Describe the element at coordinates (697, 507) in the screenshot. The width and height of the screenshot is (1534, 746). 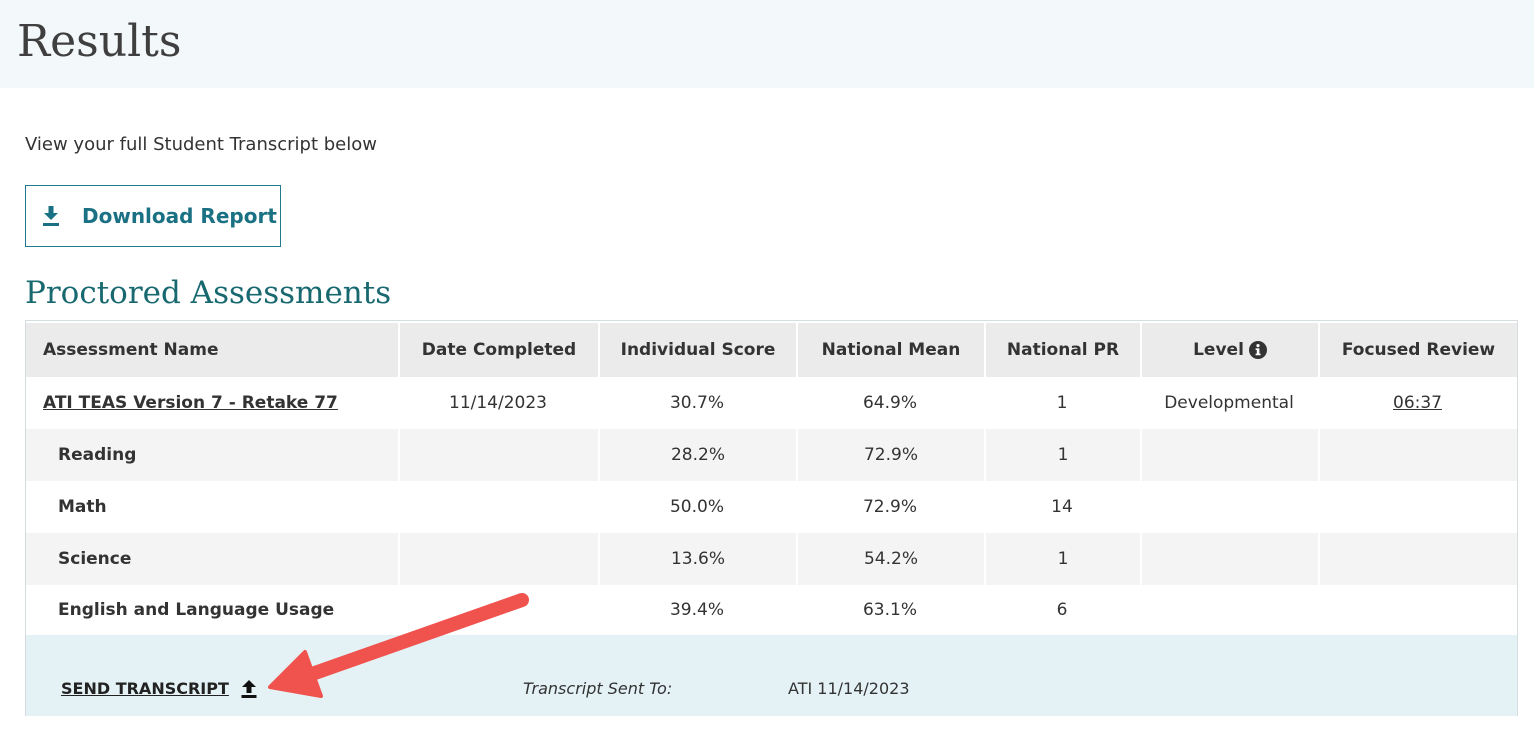
I see `individual-score-cell: 50.0%` at that location.